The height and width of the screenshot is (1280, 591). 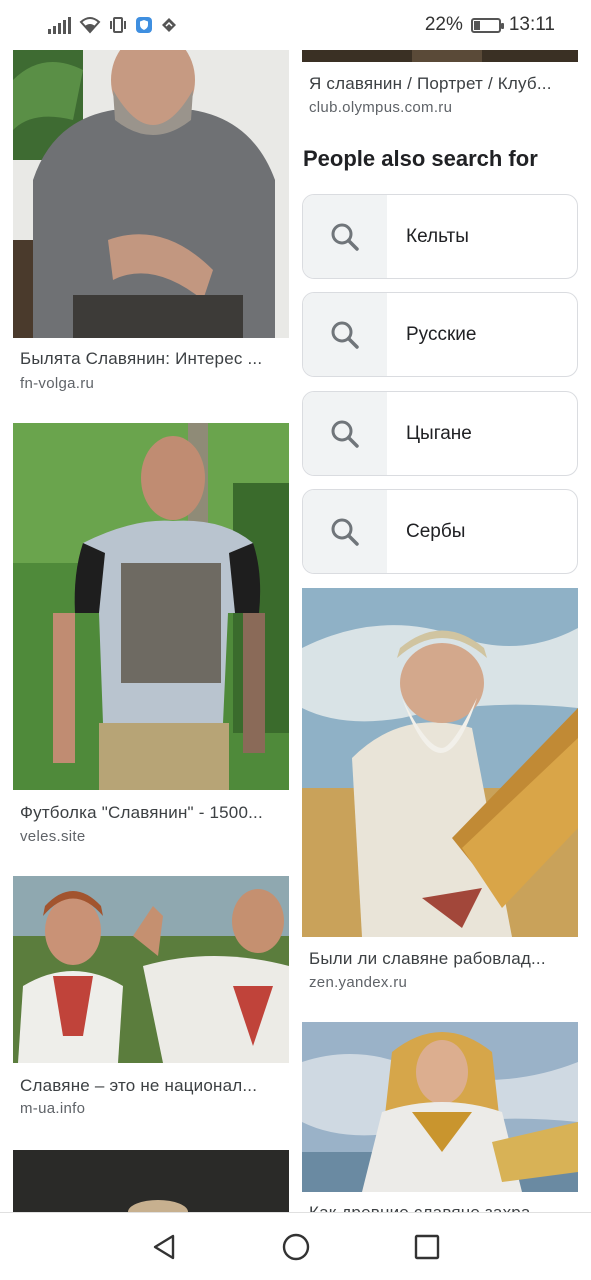 I want to click on battery-percent: 22%, so click(x=443, y=24).